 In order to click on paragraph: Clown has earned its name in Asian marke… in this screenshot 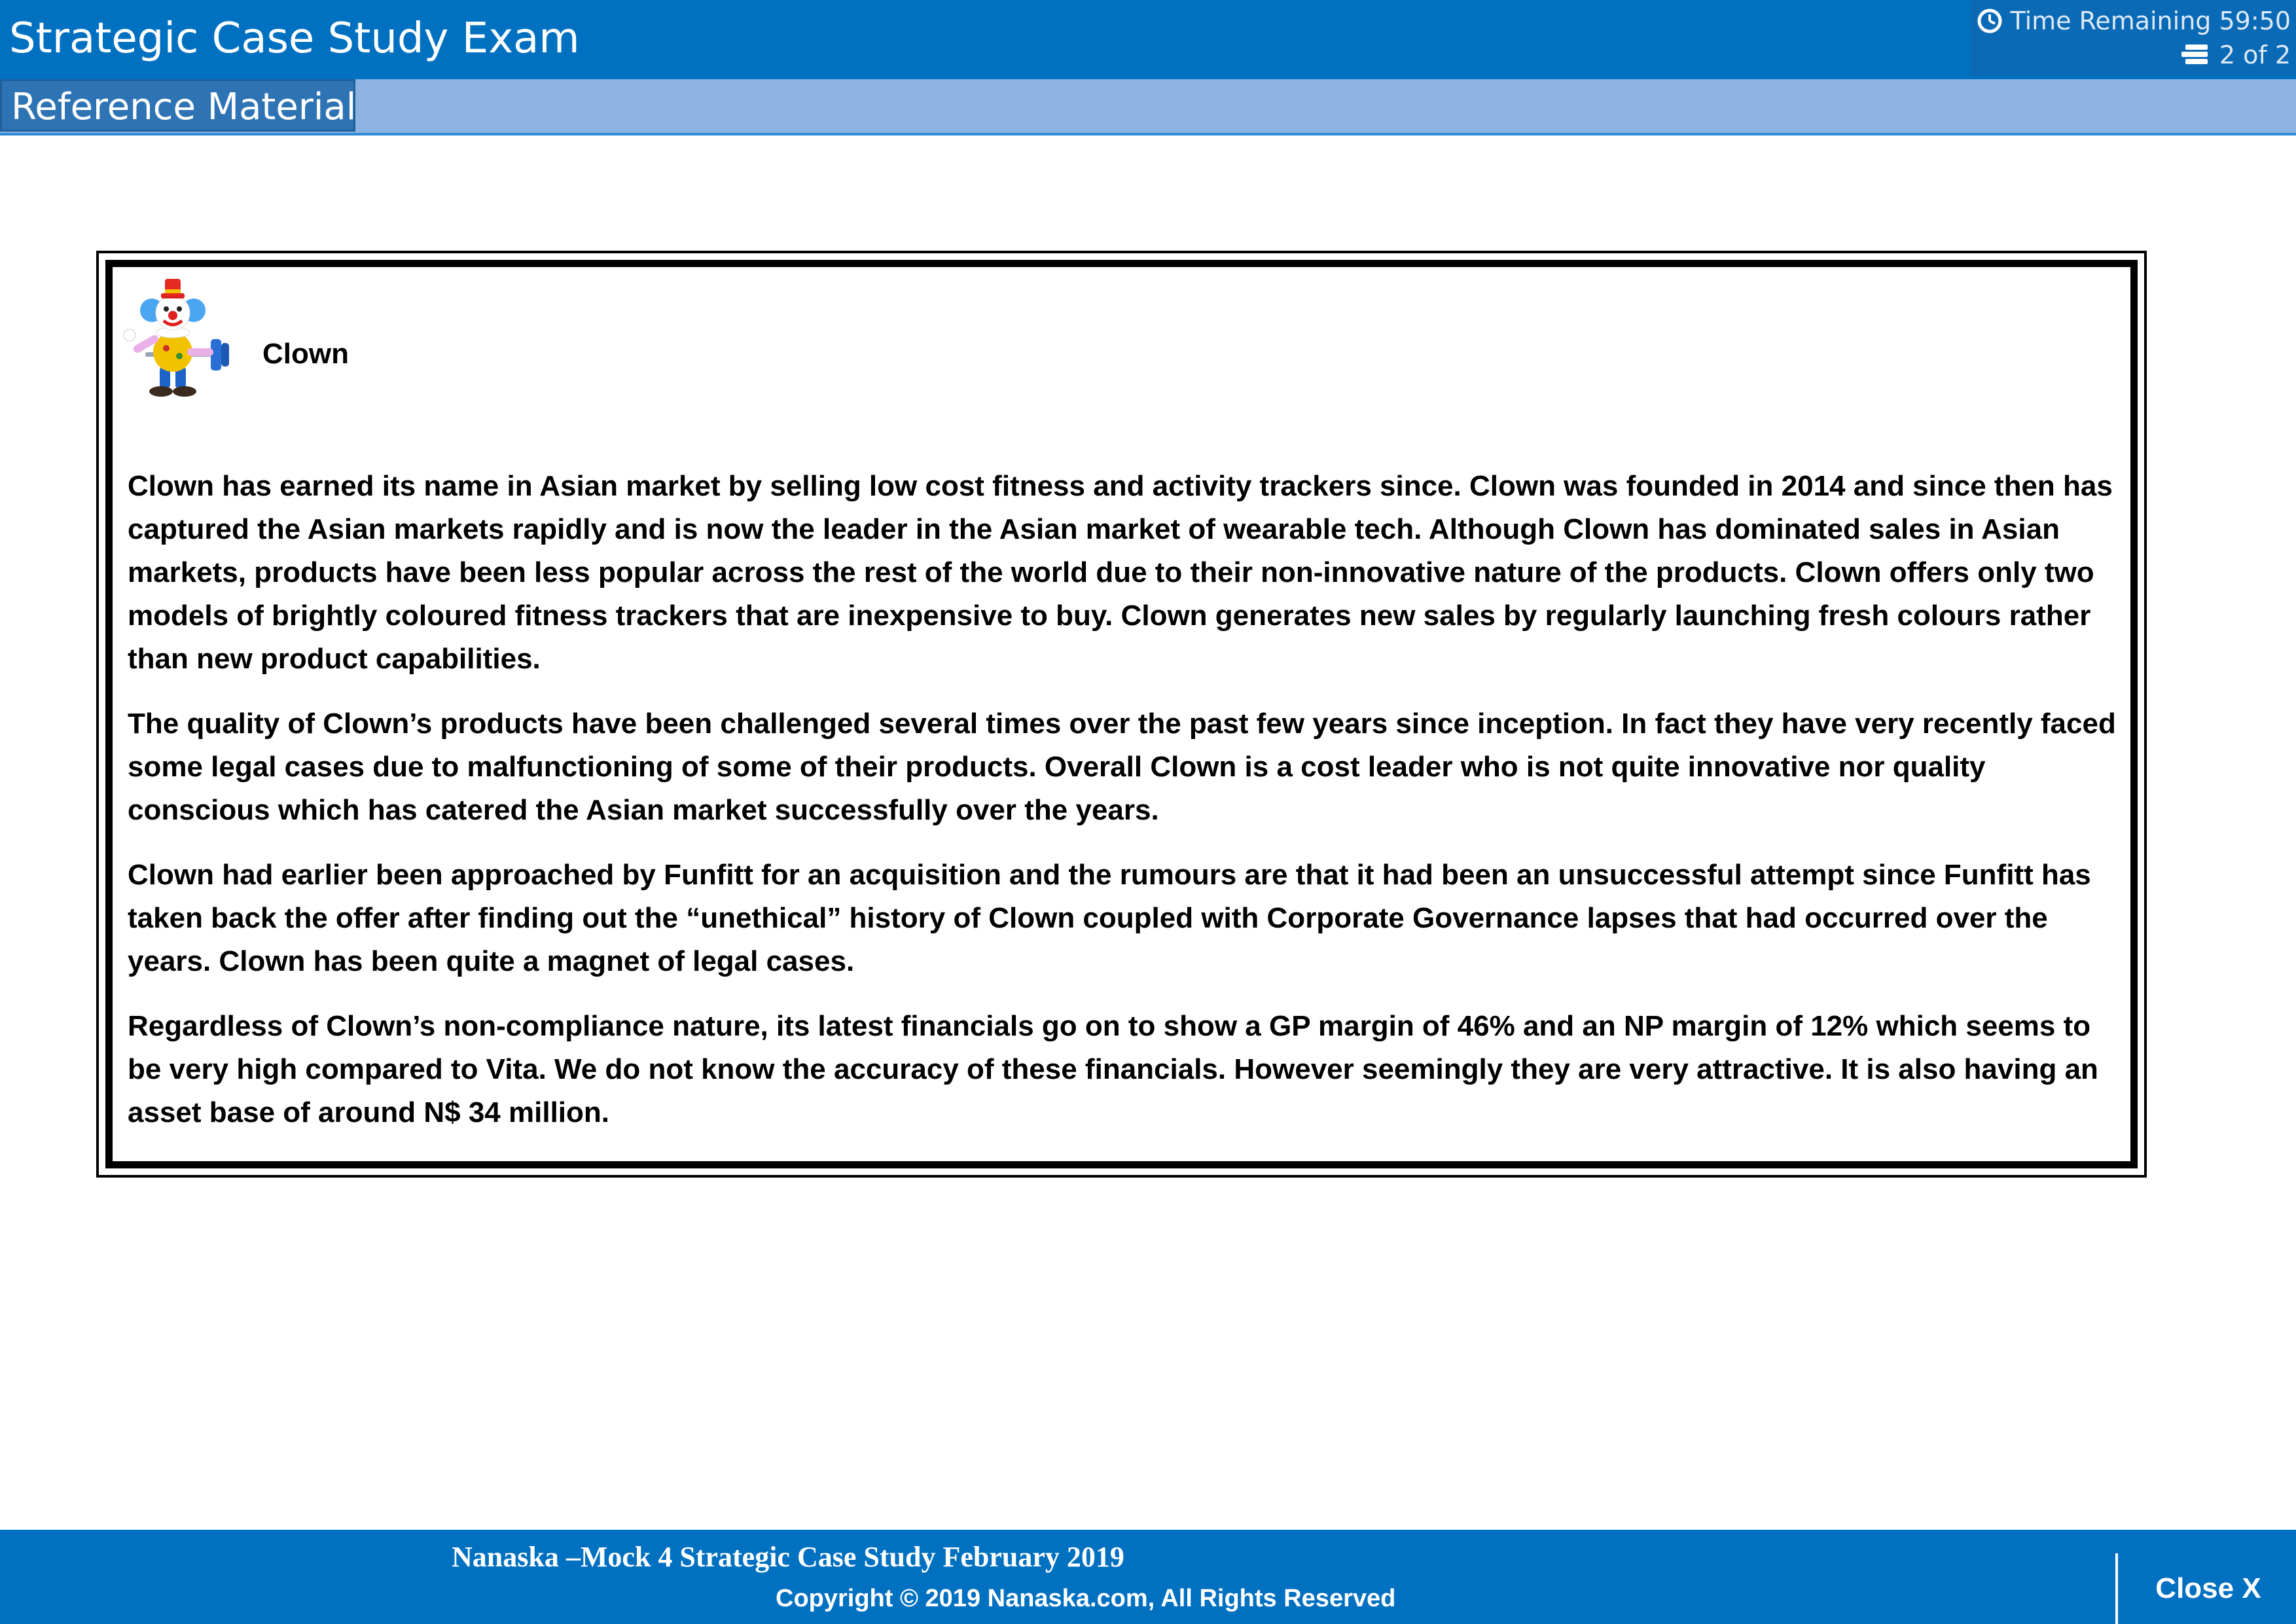, I will do `click(1120, 572)`.